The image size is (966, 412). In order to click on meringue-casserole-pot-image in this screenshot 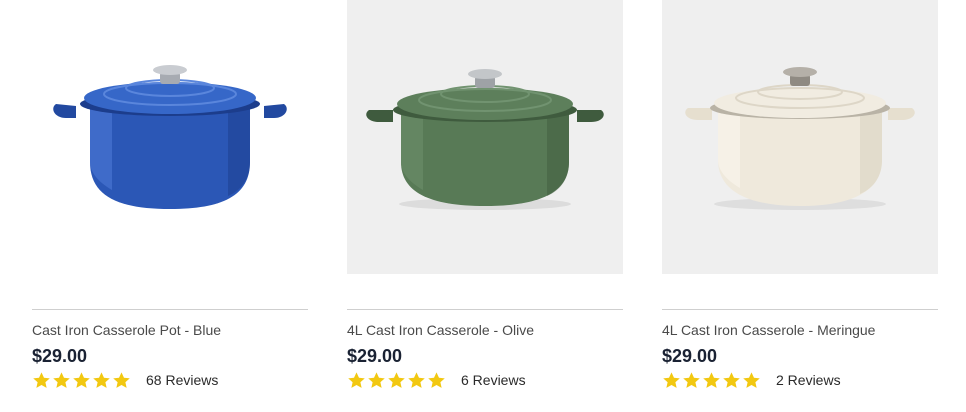, I will do `click(800, 138)`.